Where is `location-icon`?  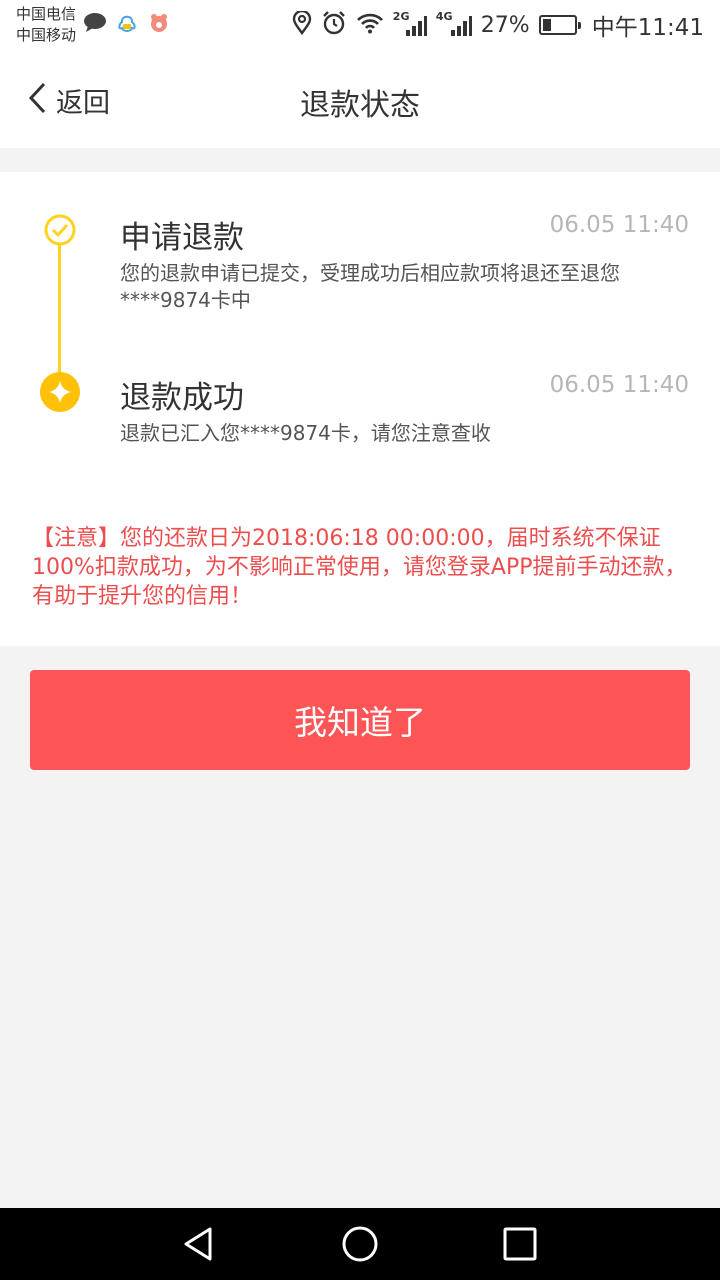 location-icon is located at coordinates (302, 24).